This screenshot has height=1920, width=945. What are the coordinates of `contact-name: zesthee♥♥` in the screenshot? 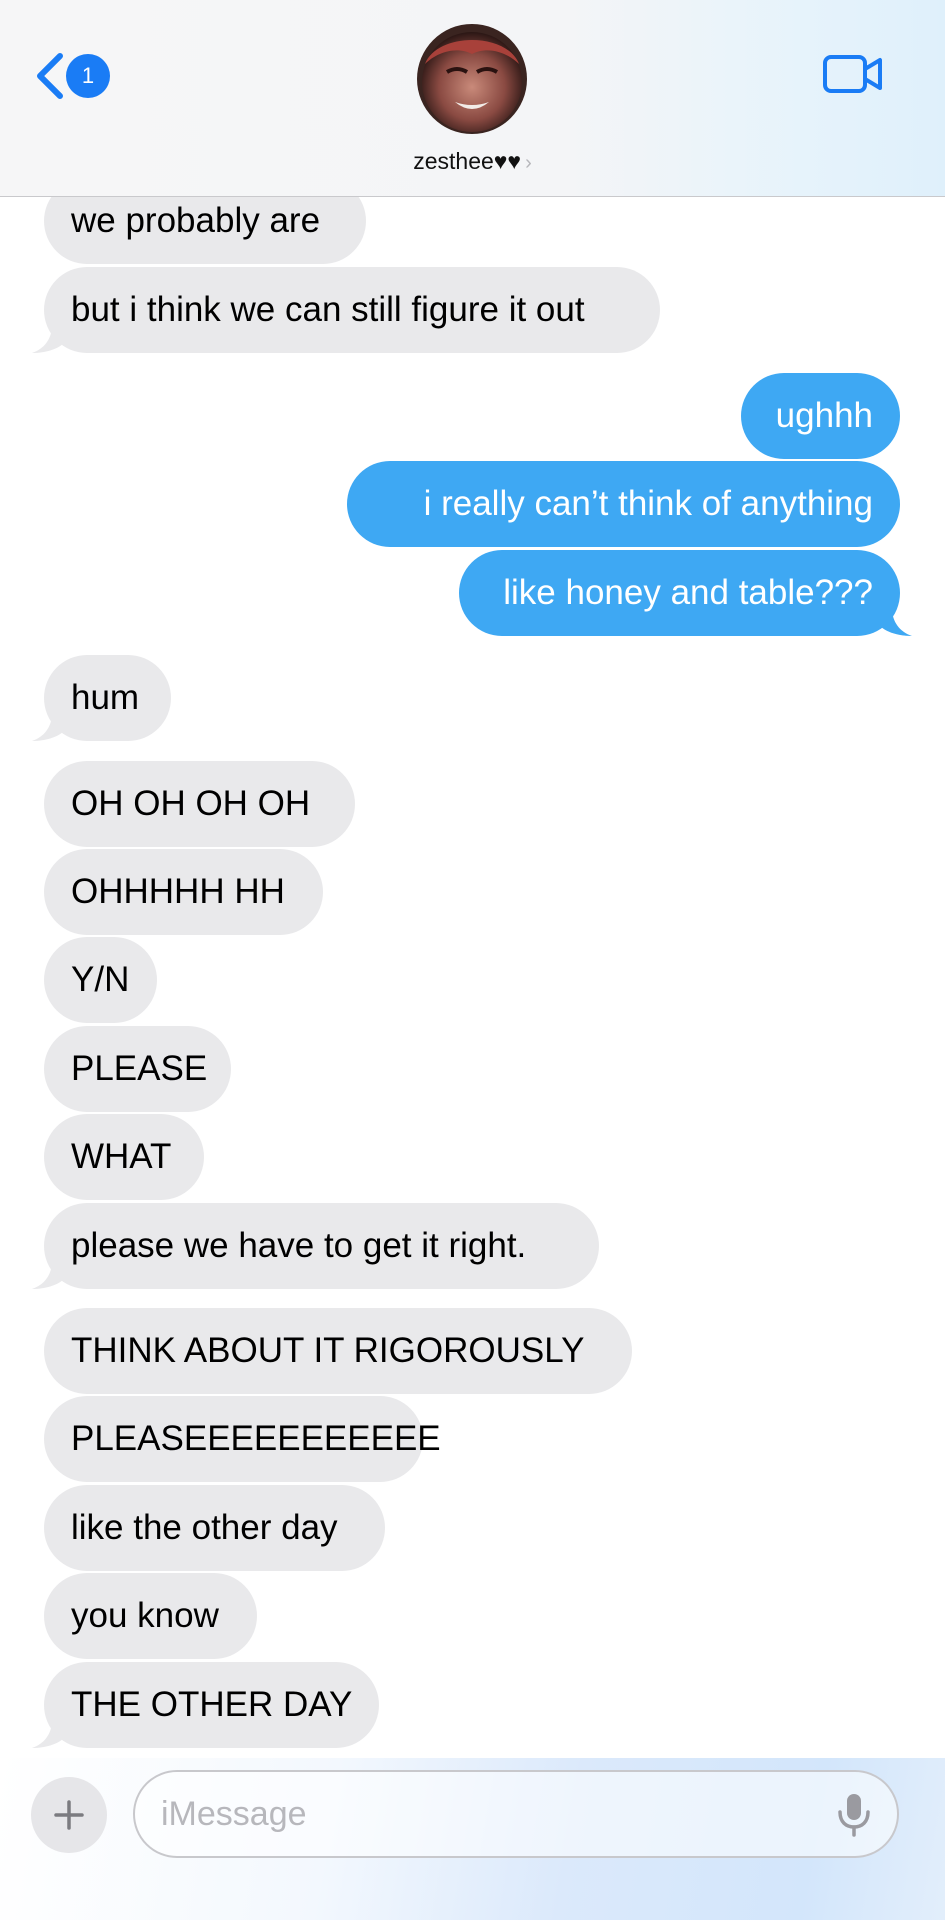 It's located at (467, 161).